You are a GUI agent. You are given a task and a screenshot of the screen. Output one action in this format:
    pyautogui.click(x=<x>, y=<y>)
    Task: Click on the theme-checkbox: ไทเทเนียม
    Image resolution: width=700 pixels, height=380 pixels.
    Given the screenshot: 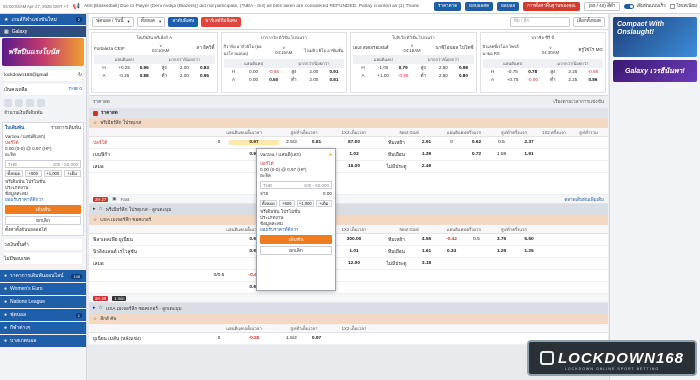 What is the action you would take?
    pyautogui.click(x=683, y=6)
    